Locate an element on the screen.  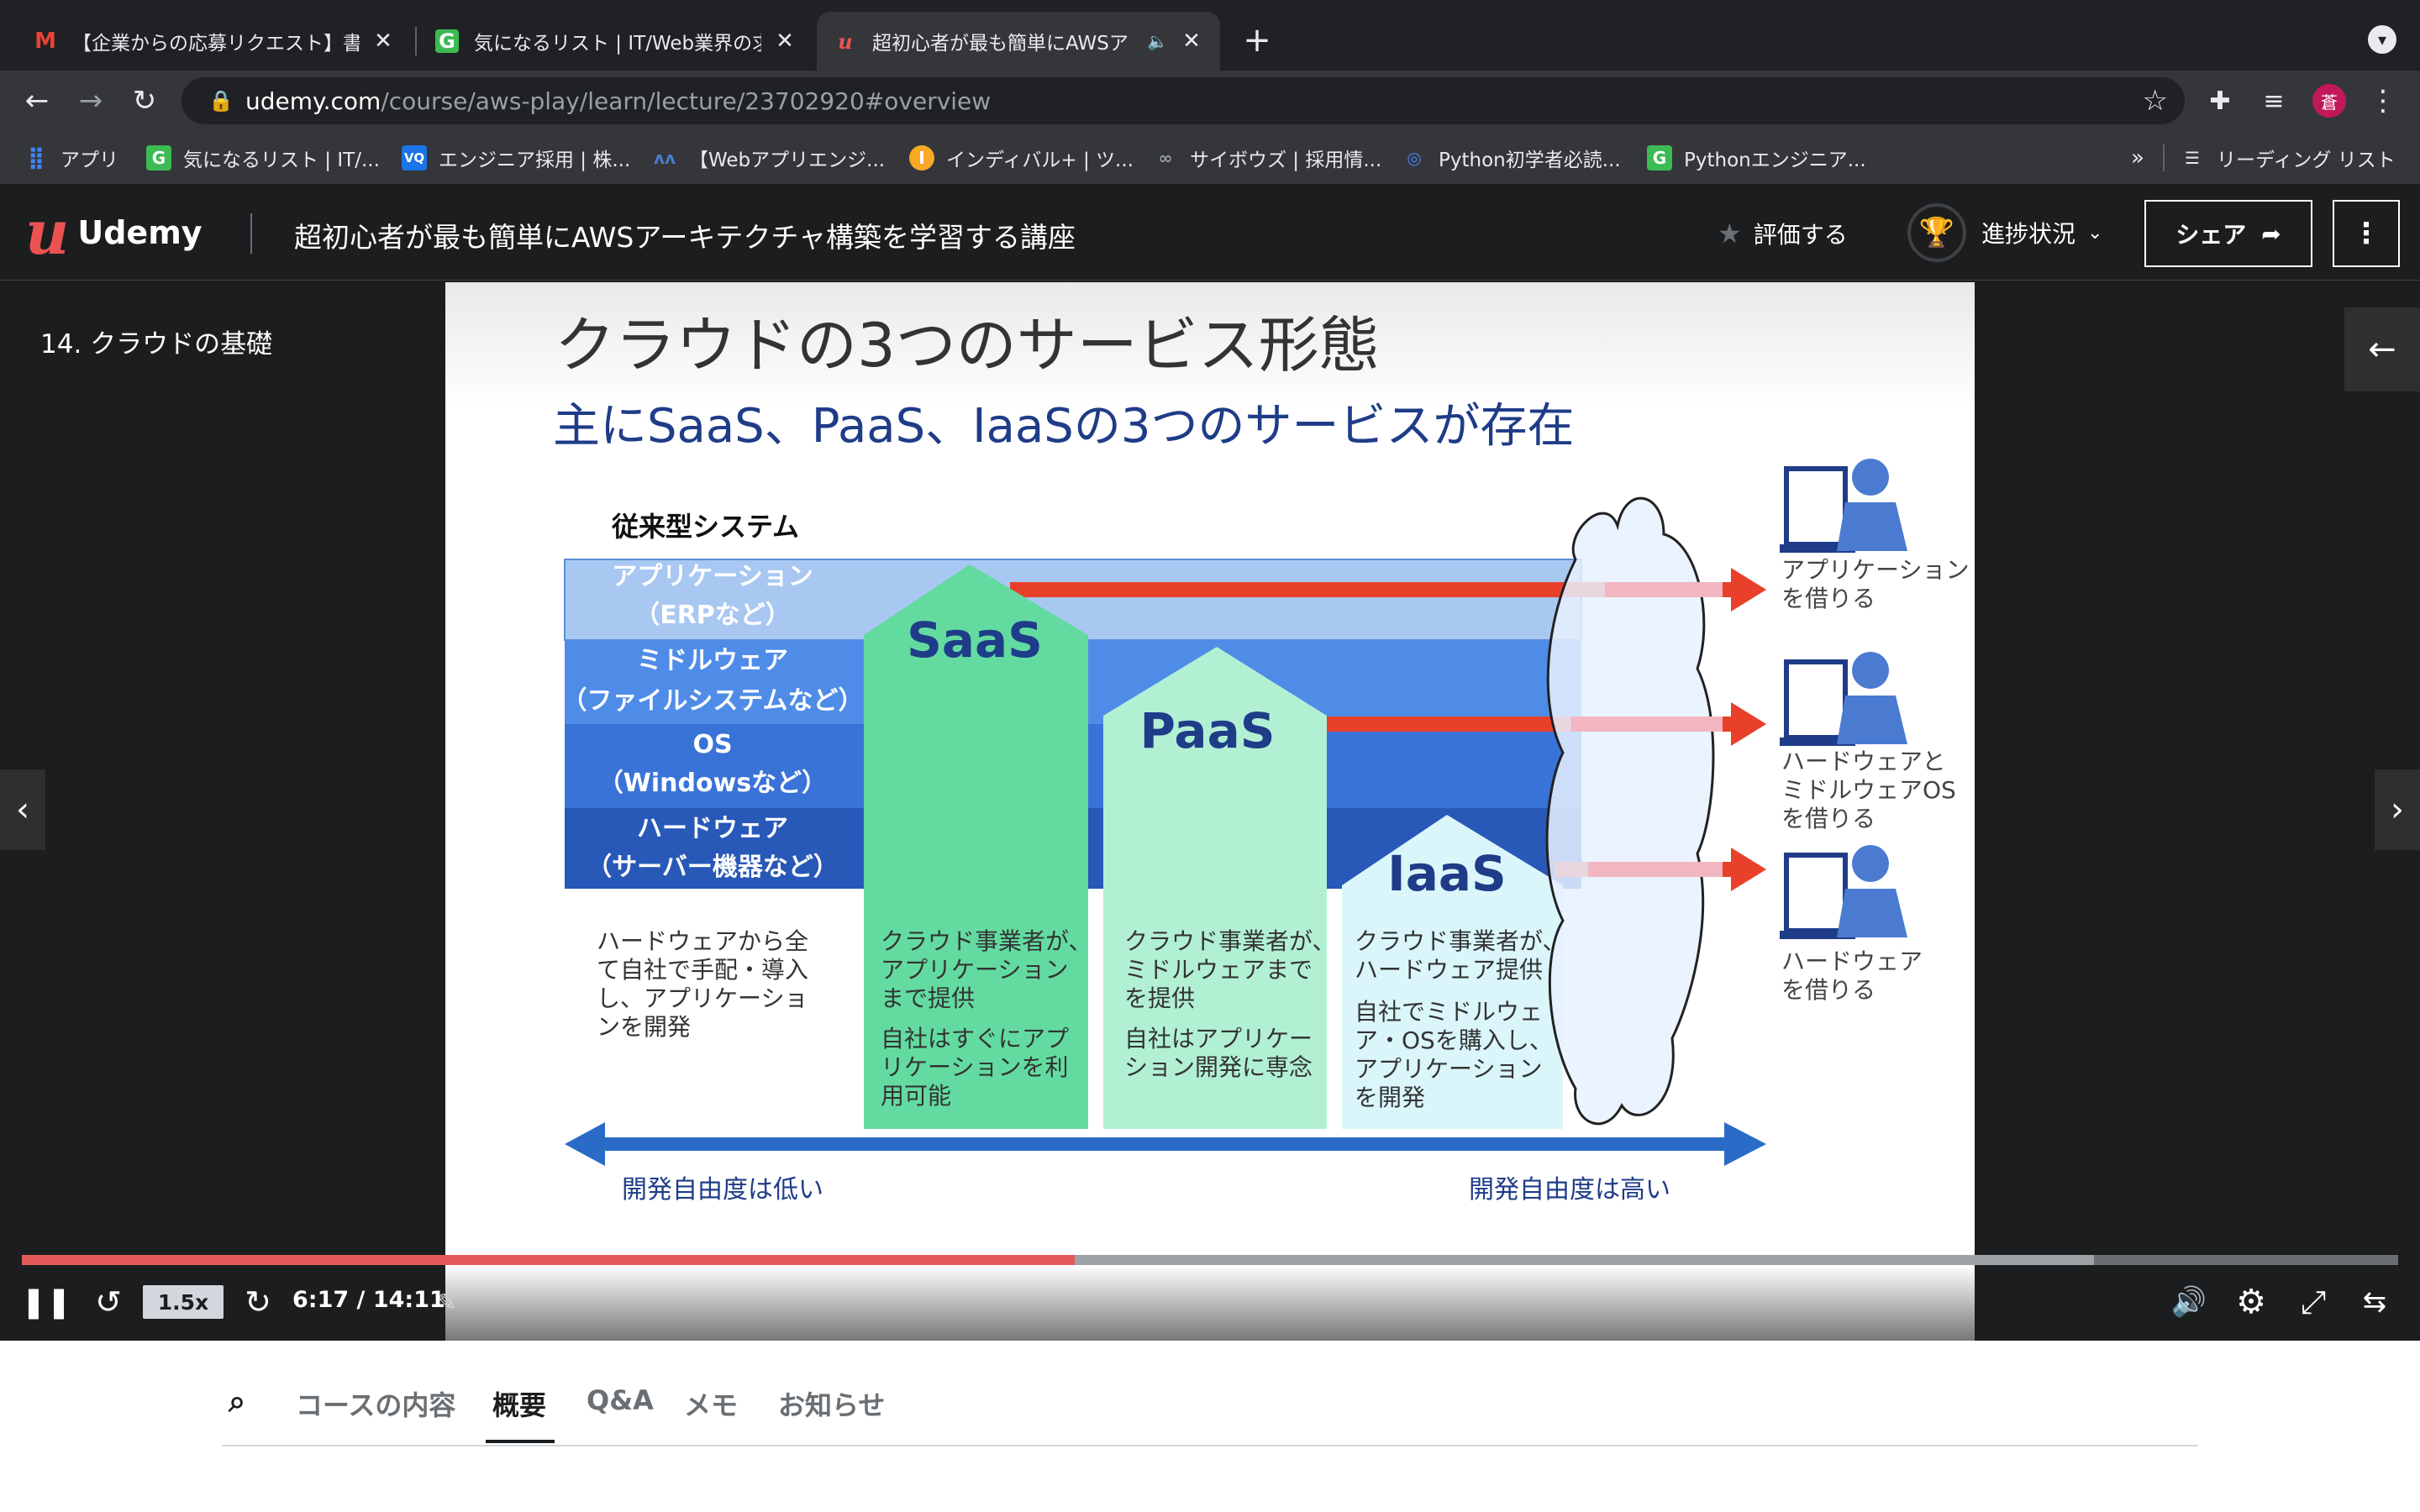
slide-subtitle: 主にSaaS、PaaS、IaaSの3つのサービスが存在 is located at coordinates (1063, 426).